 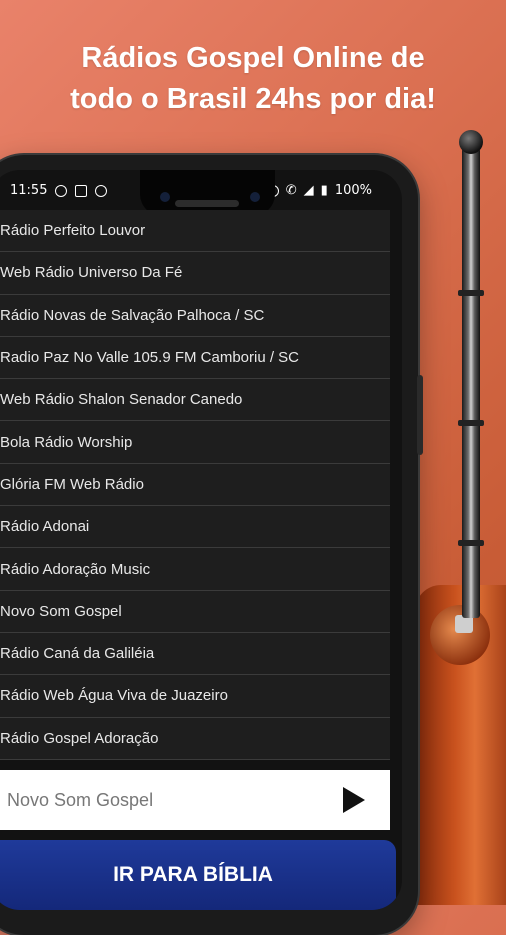 What do you see at coordinates (195, 696) in the screenshot?
I see `station-item: Rádio Web Água Viva de Juazeiro` at bounding box center [195, 696].